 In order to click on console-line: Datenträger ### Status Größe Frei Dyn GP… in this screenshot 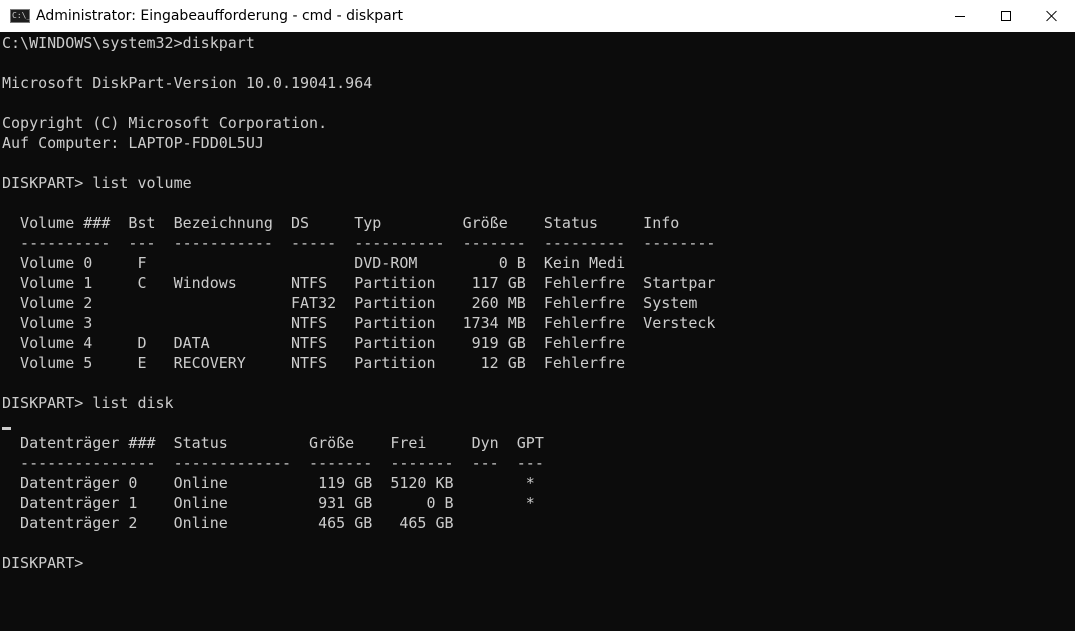, I will do `click(273, 443)`.